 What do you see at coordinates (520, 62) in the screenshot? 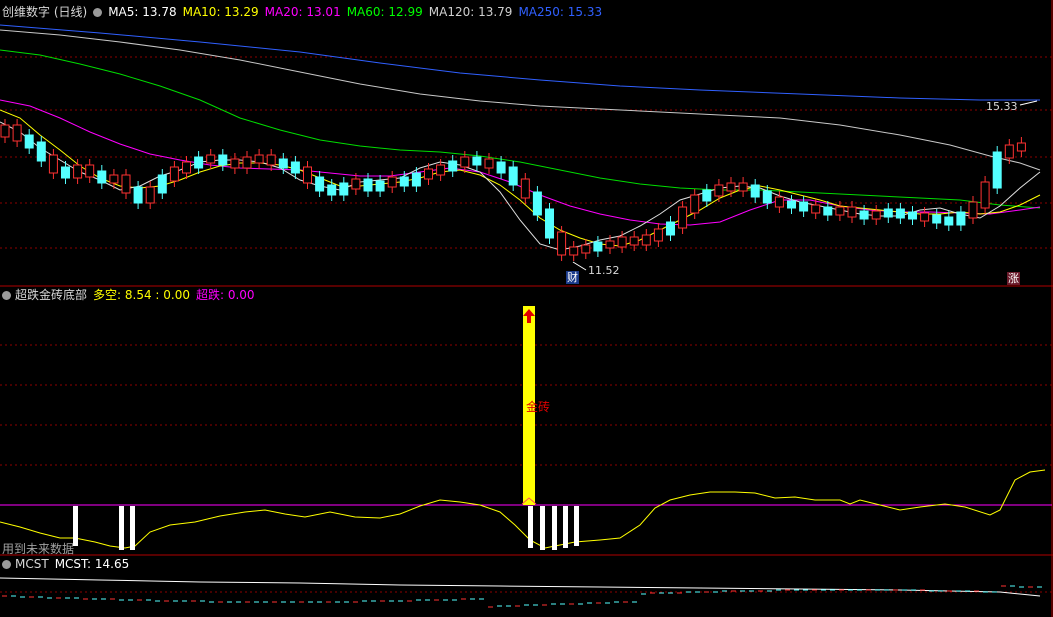
I see `ma250-line` at bounding box center [520, 62].